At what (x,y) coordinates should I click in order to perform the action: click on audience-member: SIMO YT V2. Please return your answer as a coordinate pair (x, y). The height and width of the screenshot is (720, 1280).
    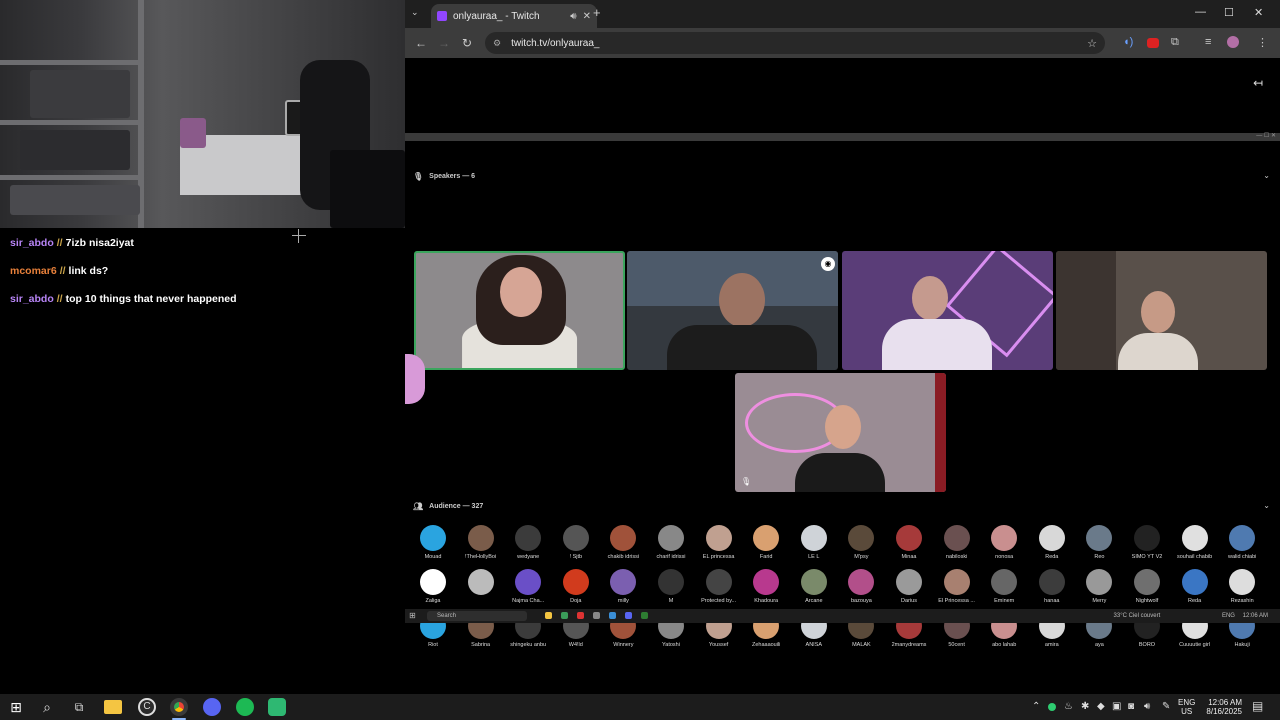
    Looking at the image, I should click on (1147, 542).